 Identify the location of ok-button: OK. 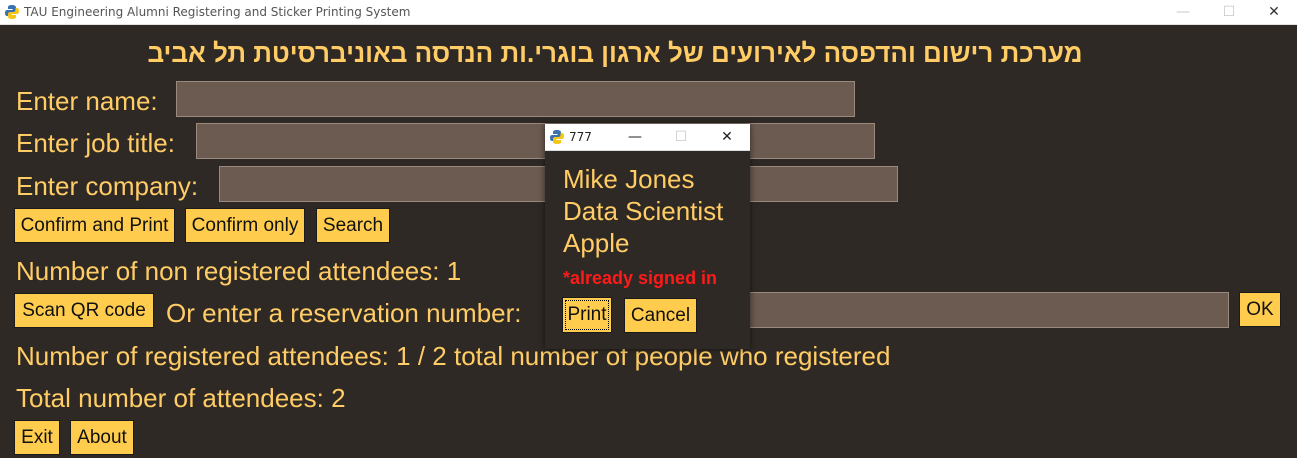
(1260, 309).